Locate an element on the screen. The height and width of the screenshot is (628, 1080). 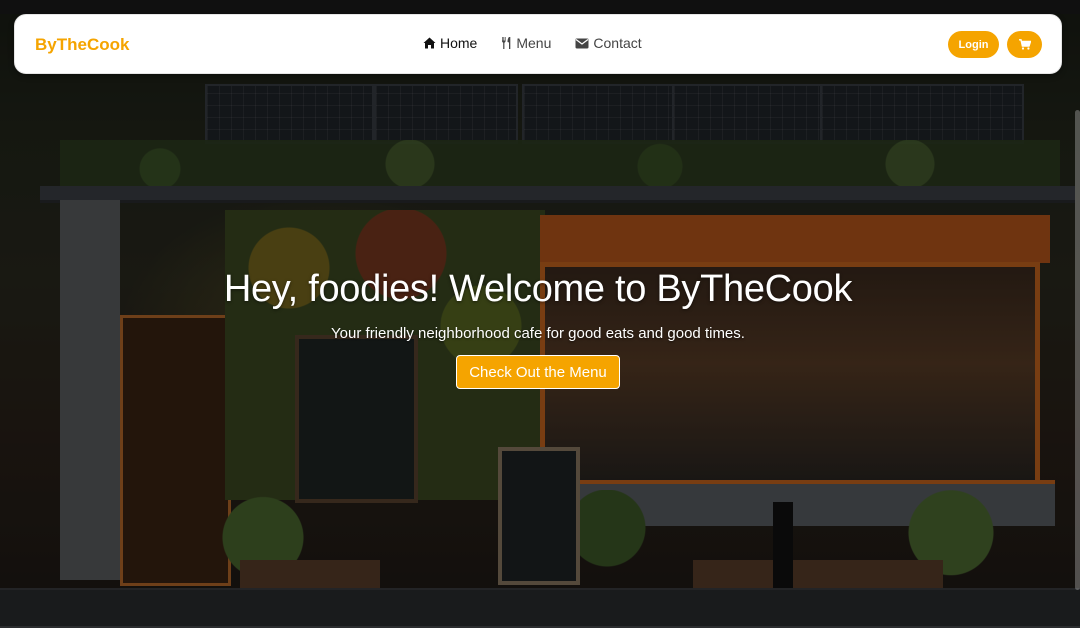
envelope-icon is located at coordinates (582, 43).